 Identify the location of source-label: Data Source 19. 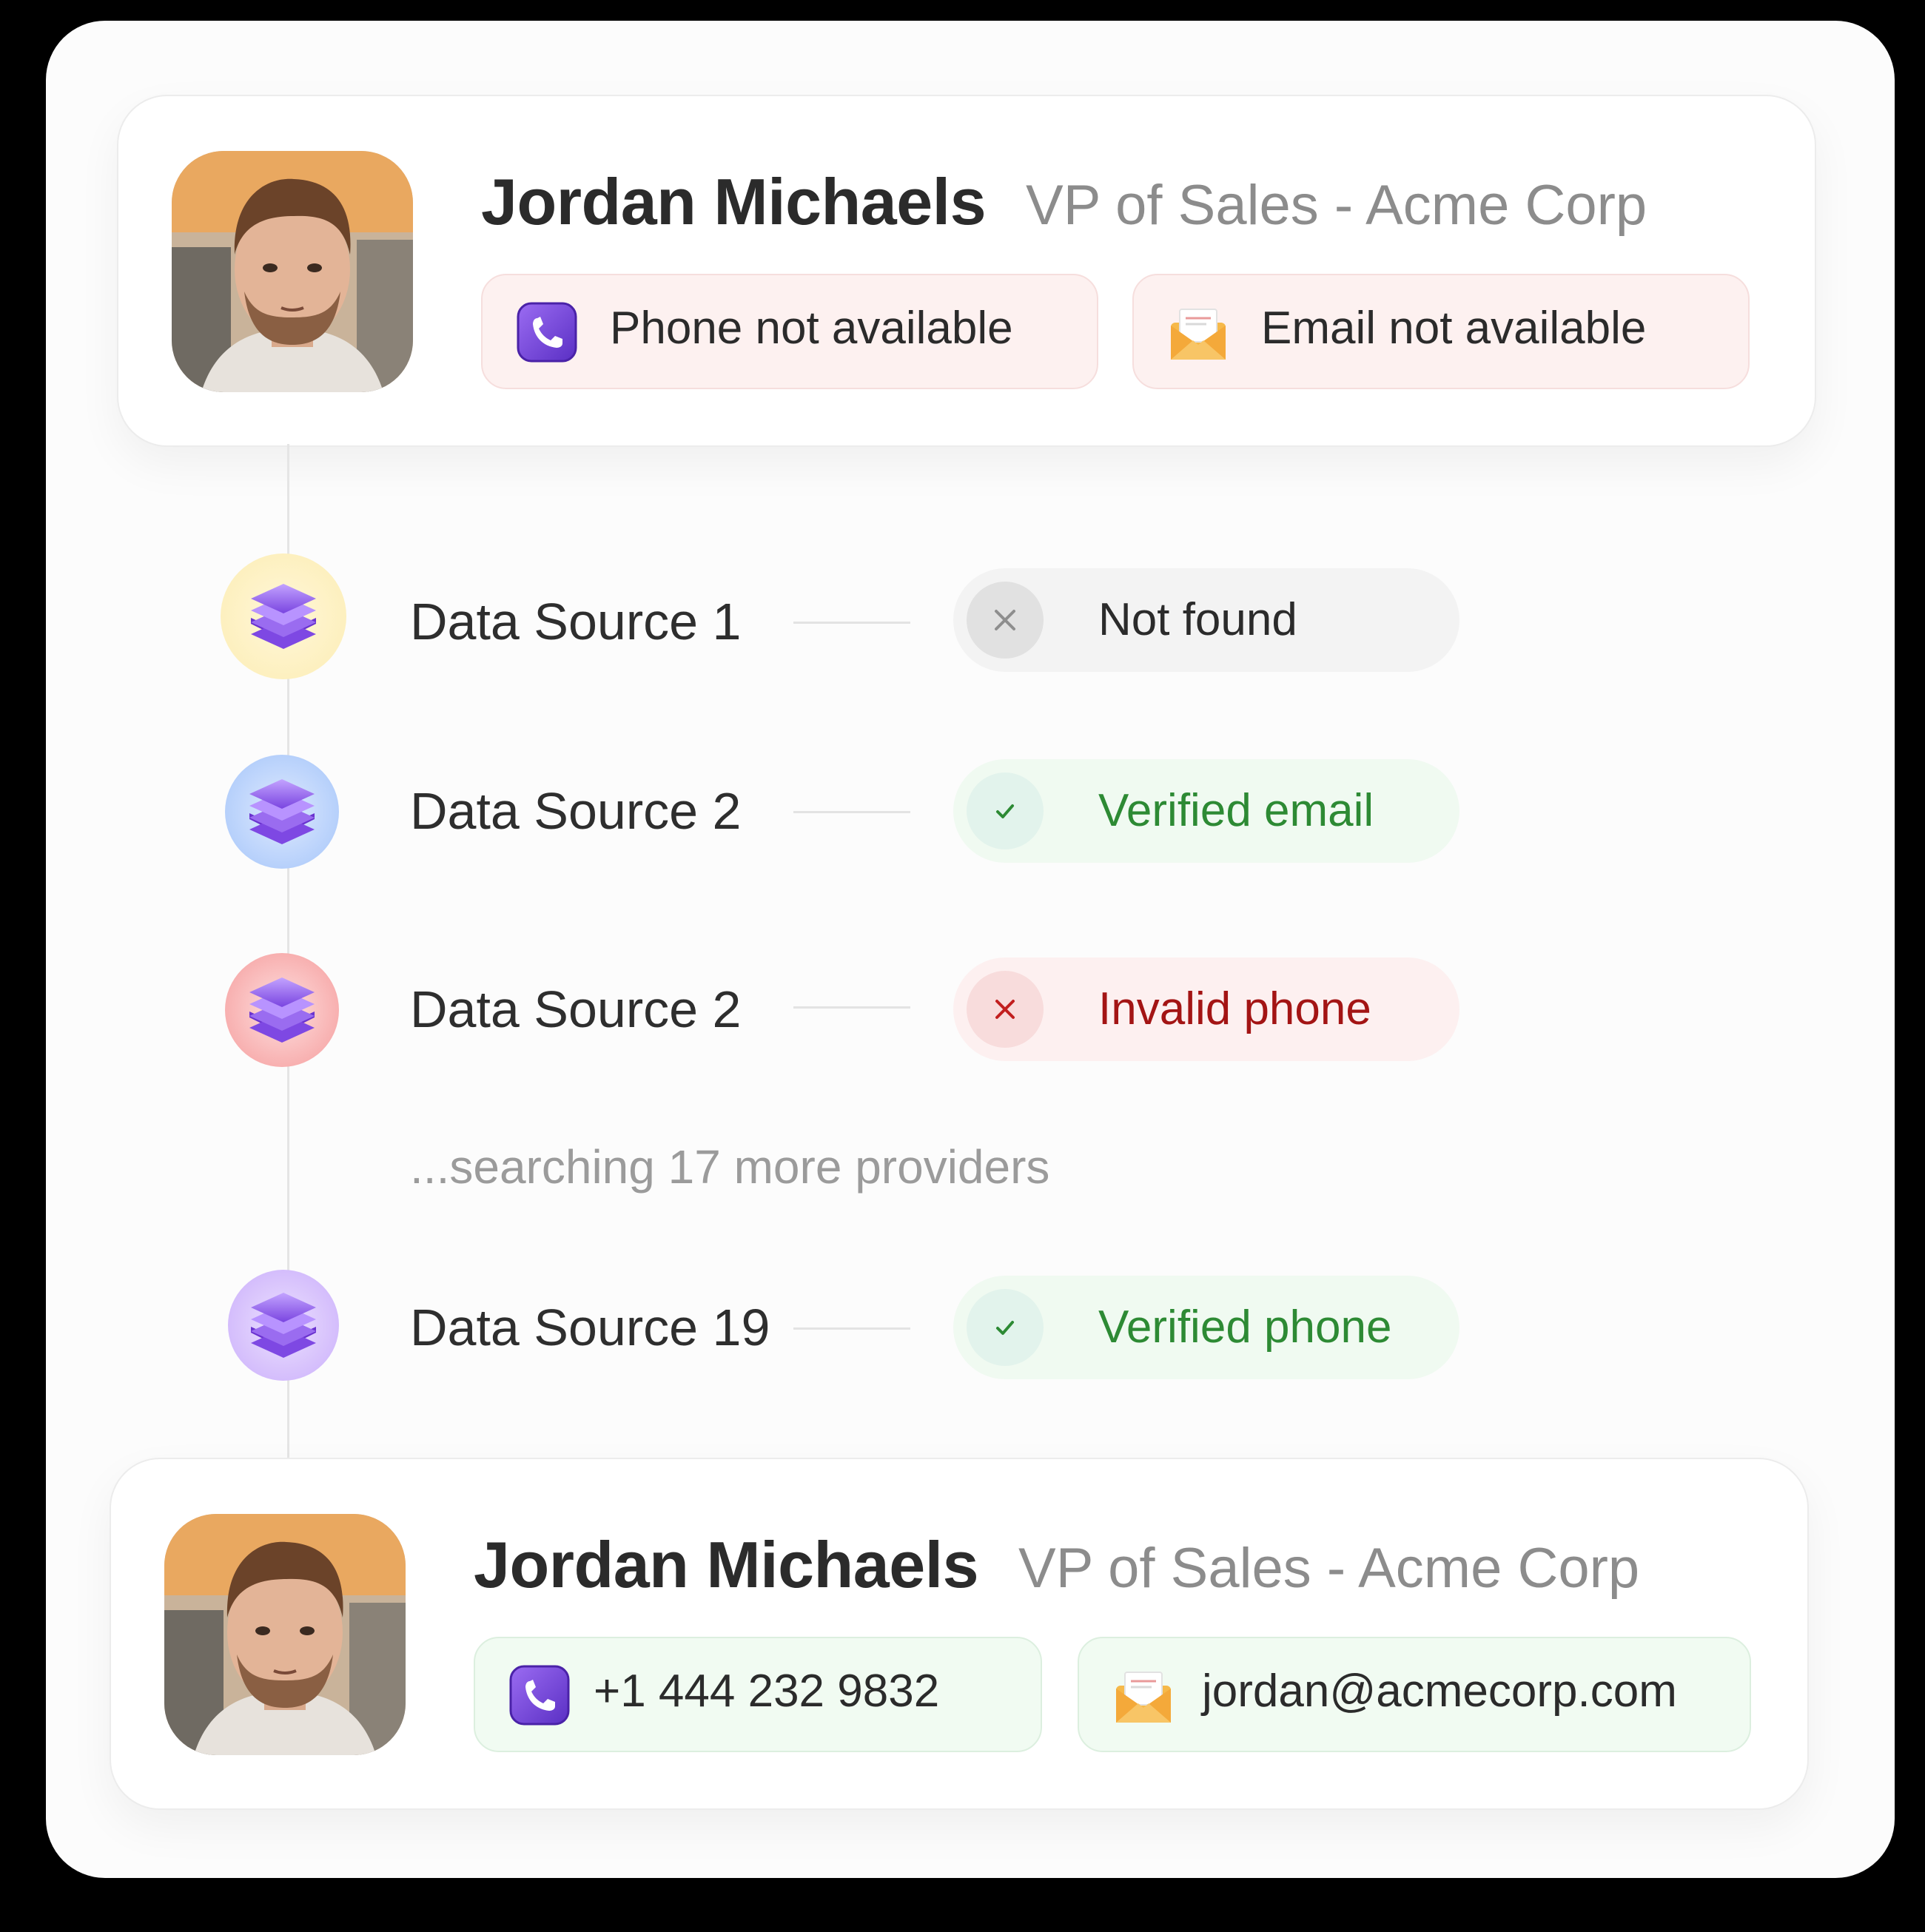
(590, 1327).